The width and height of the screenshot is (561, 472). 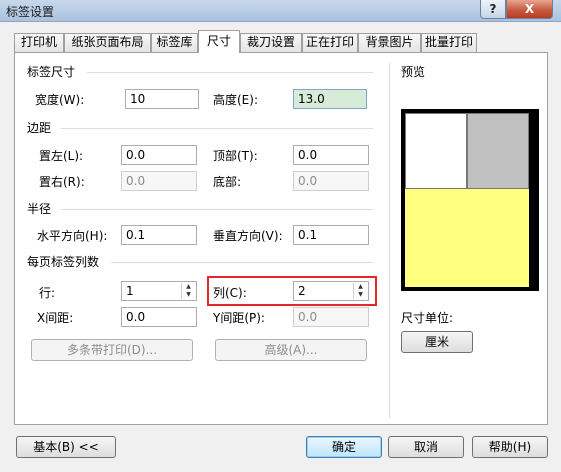 I want to click on y-gap-input: 0.0, so click(x=331, y=317).